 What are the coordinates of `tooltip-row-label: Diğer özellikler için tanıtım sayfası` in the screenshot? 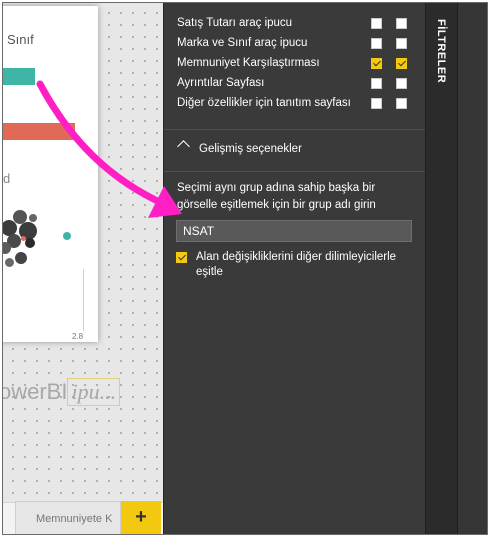 It's located at (264, 103).